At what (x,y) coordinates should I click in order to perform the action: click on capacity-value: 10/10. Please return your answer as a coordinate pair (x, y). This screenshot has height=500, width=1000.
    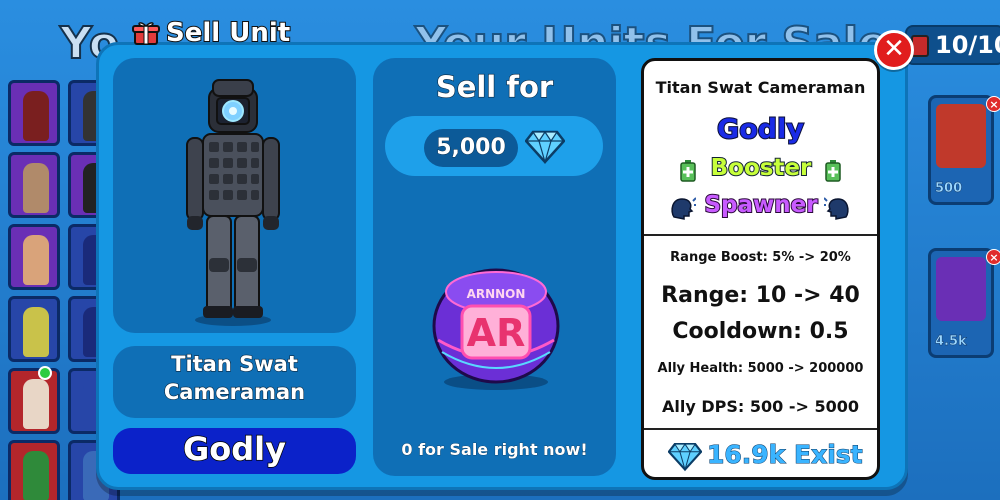
    Looking at the image, I should click on (967, 45).